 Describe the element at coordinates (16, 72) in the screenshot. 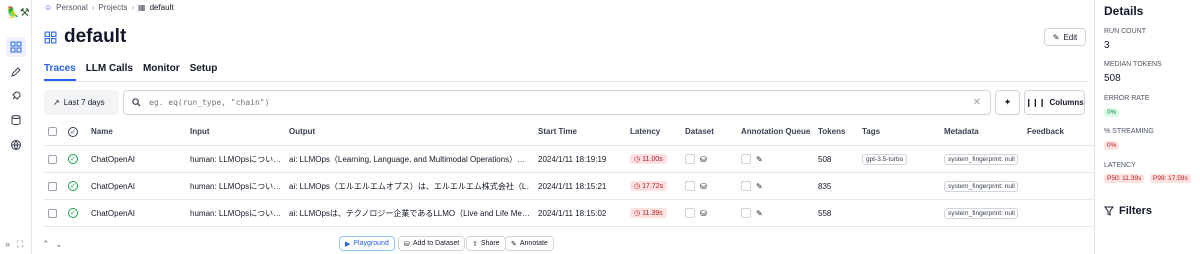

I see `annotate-nav-icon` at that location.